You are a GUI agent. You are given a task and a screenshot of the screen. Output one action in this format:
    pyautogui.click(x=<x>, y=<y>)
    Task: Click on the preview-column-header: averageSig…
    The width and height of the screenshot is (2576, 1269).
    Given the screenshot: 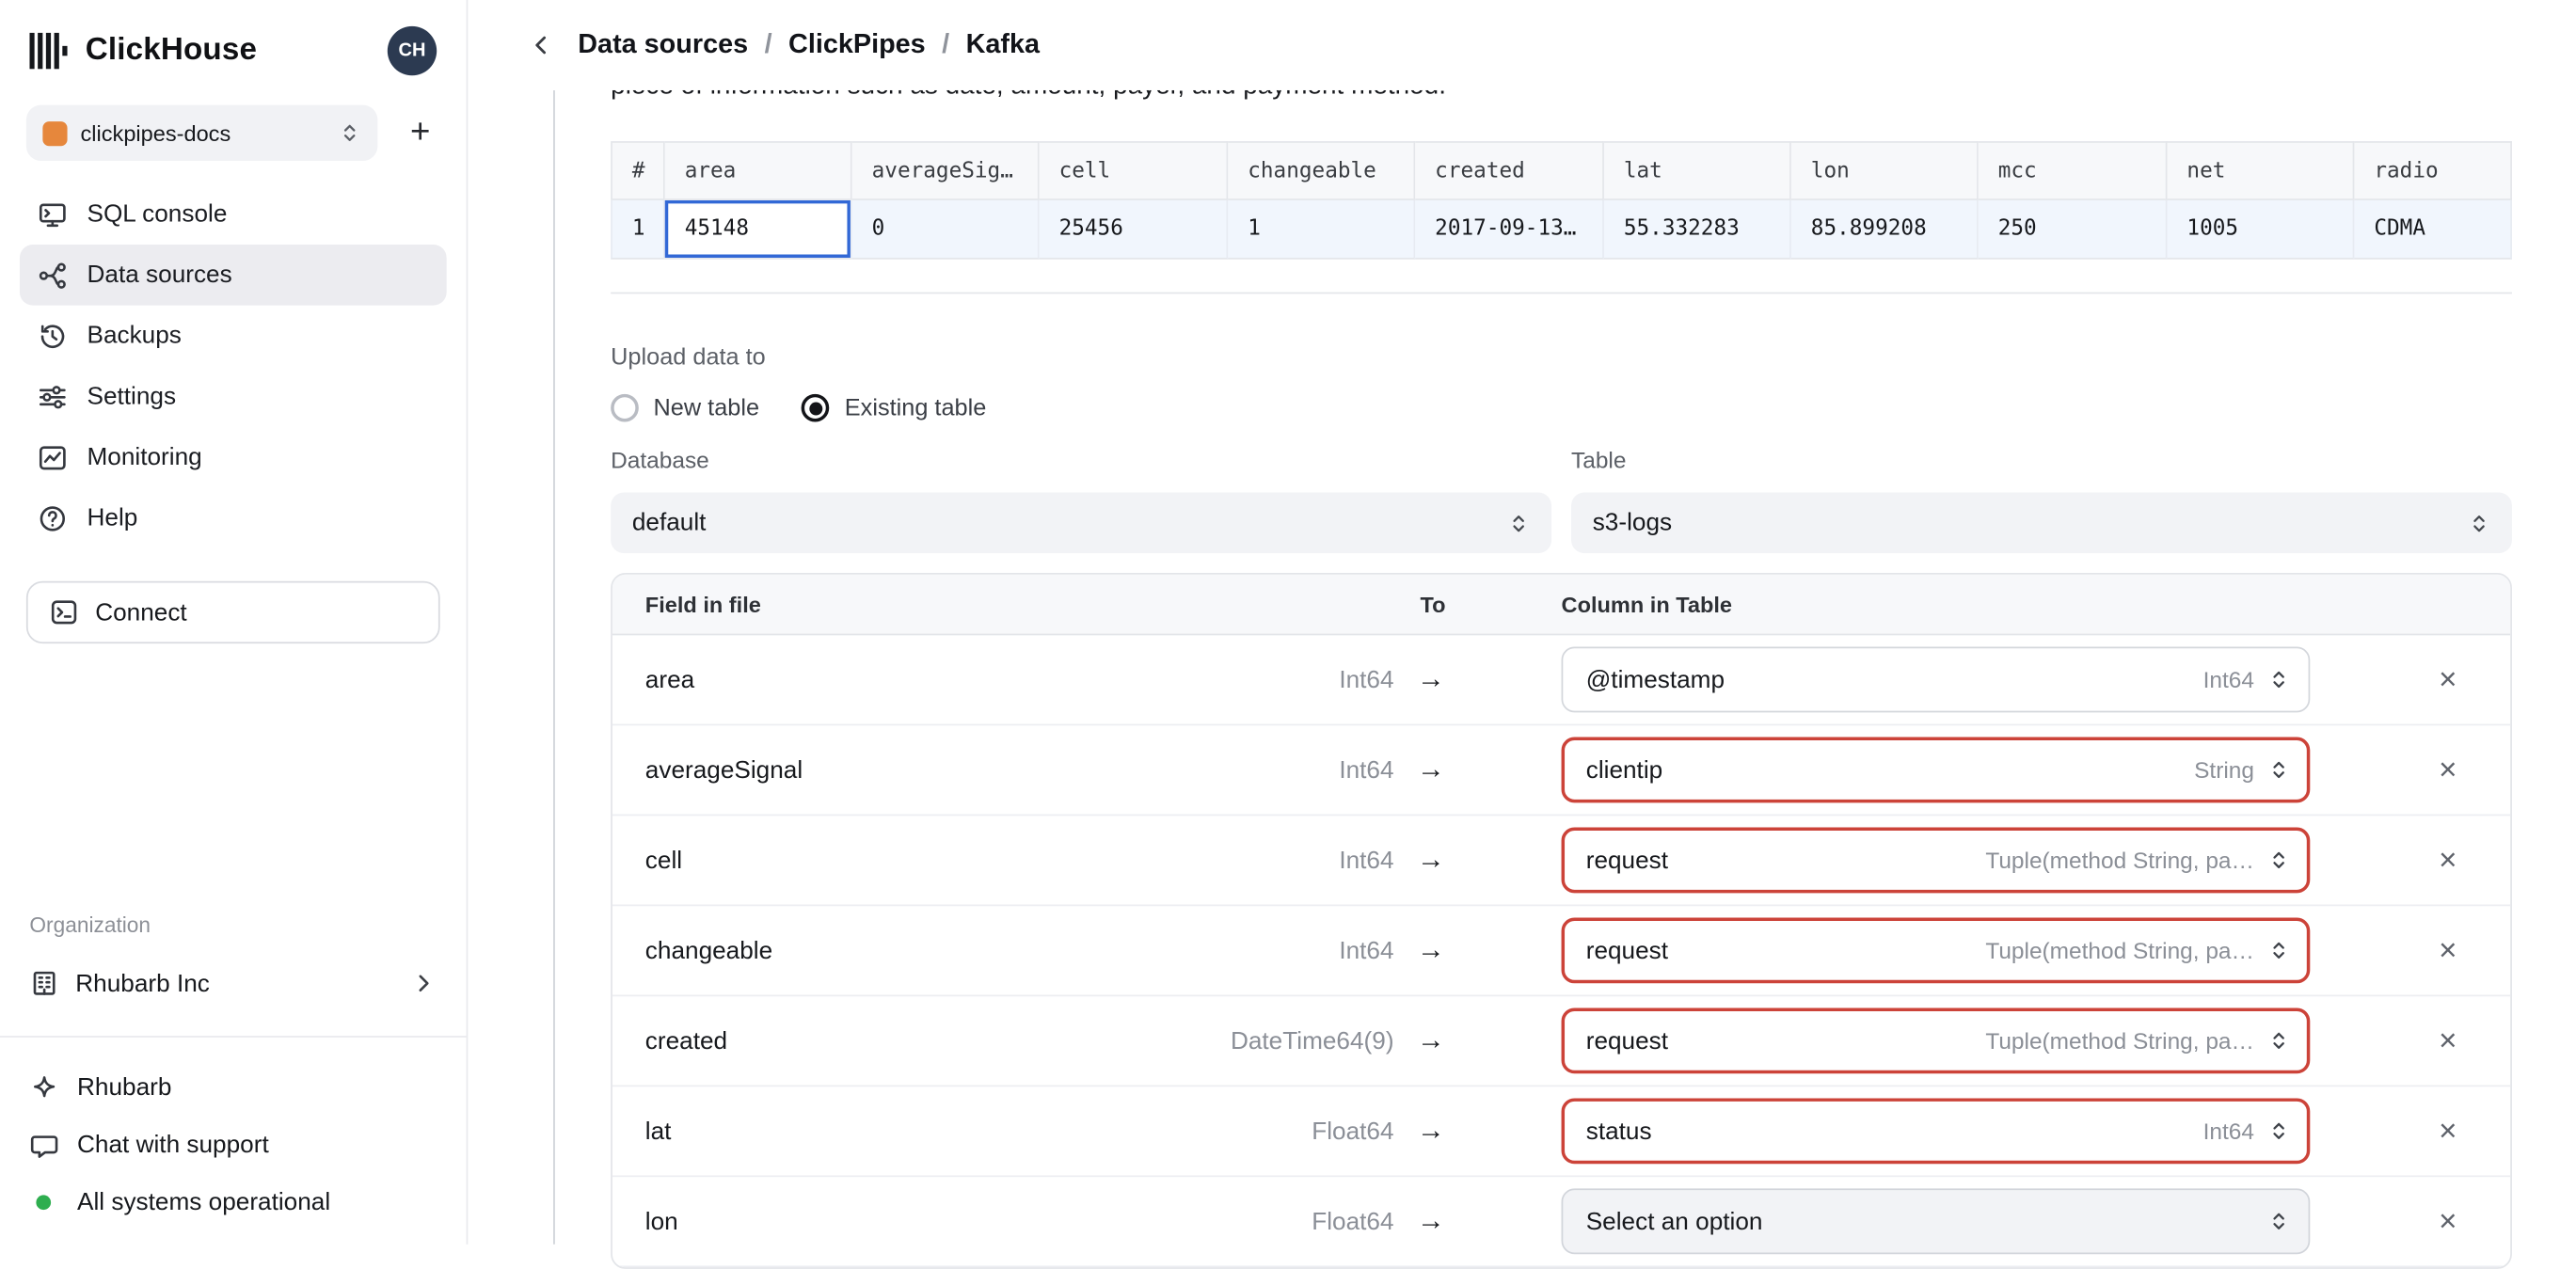 What is the action you would take?
    pyautogui.click(x=946, y=171)
    